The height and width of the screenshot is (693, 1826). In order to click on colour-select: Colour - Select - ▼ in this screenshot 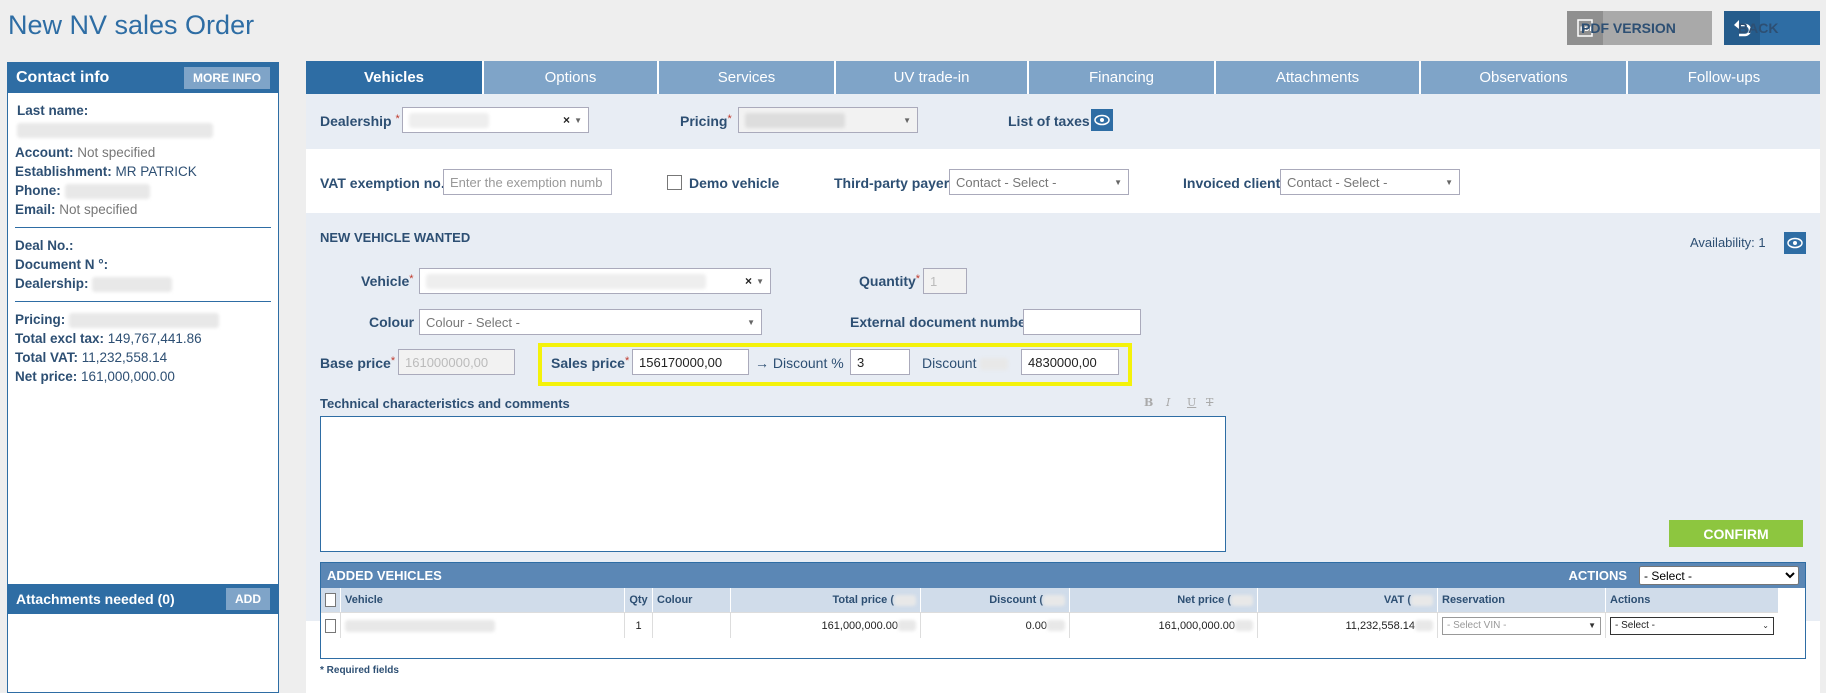, I will do `click(590, 322)`.